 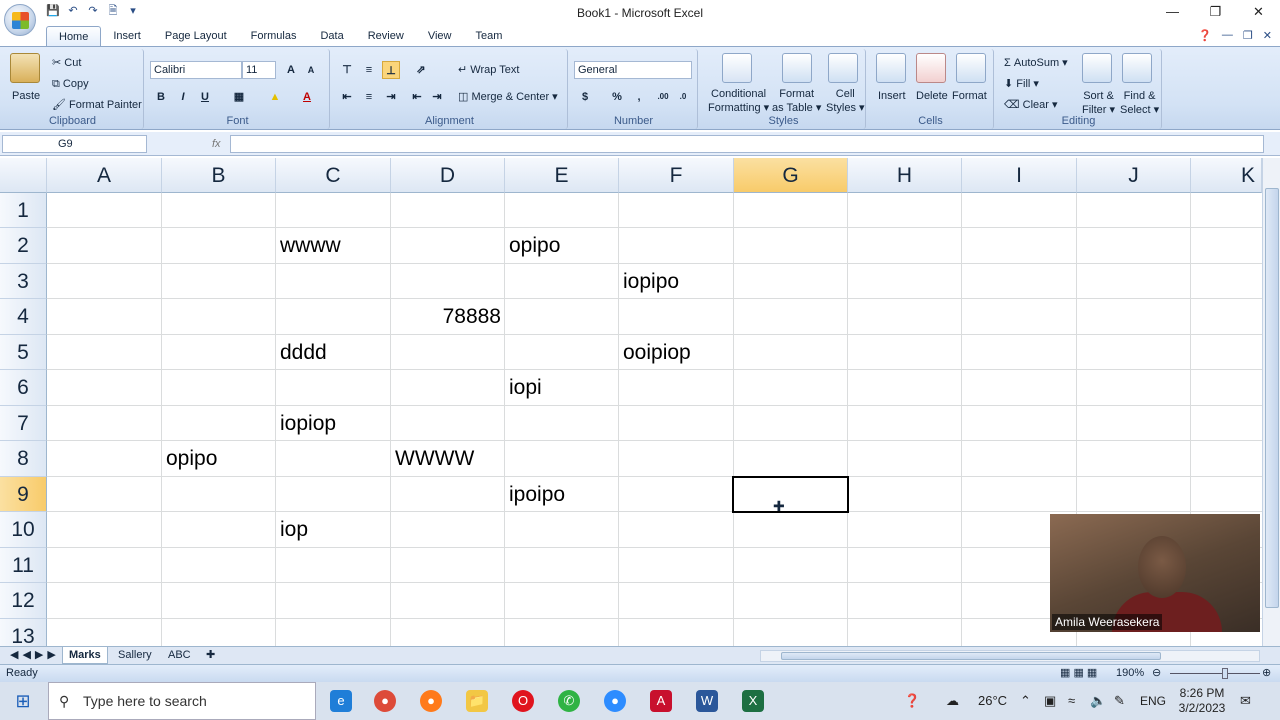 What do you see at coordinates (259, 70) in the screenshot?
I see `font-size-select: 11` at bounding box center [259, 70].